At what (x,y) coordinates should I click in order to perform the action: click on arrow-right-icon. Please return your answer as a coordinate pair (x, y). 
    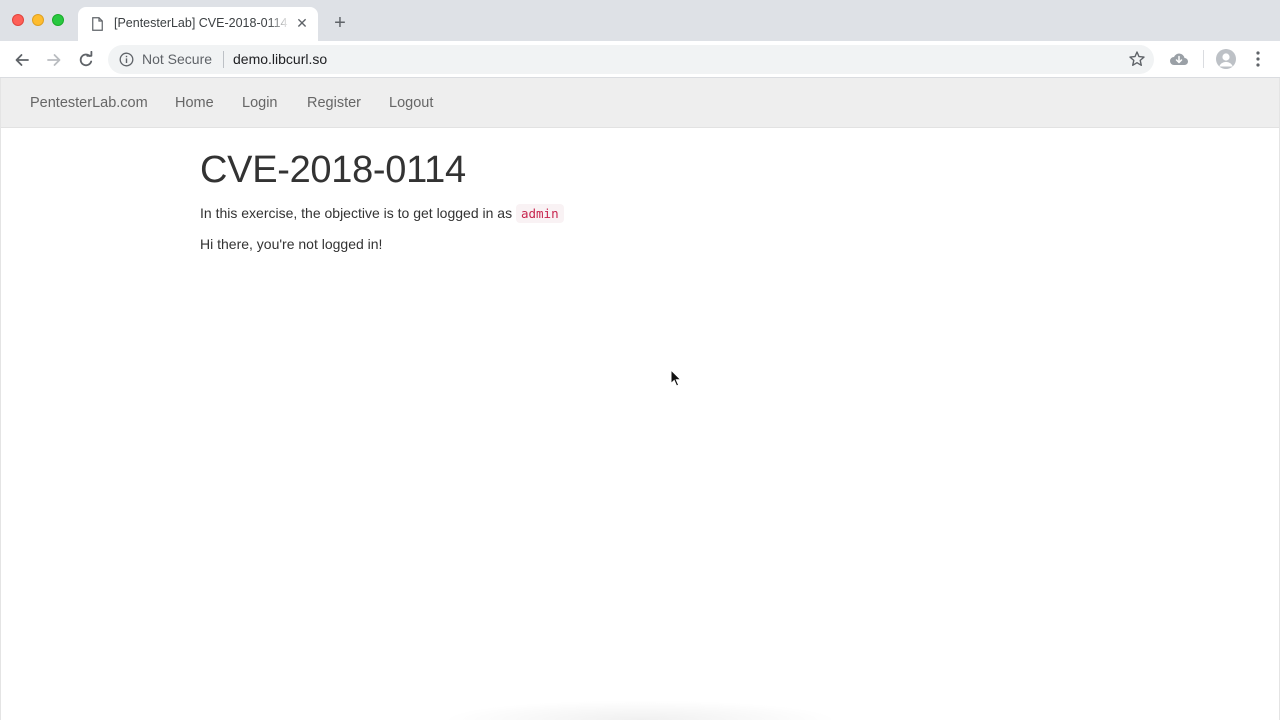
    Looking at the image, I should click on (54, 60).